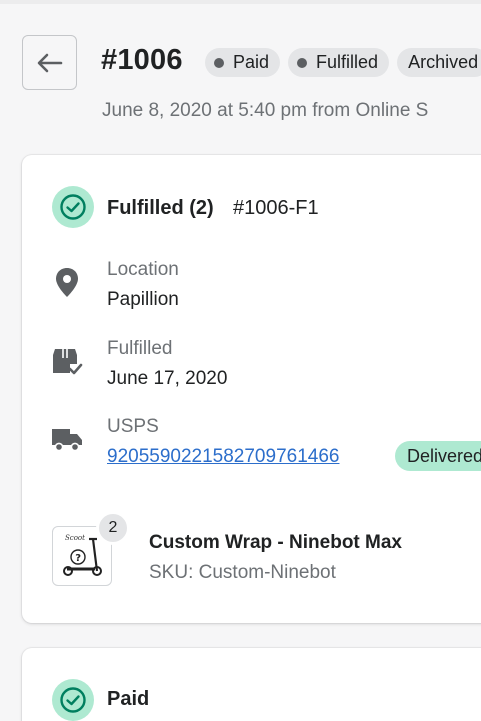 The image size is (481, 721). I want to click on badge-label: Fulfilled, so click(347, 62).